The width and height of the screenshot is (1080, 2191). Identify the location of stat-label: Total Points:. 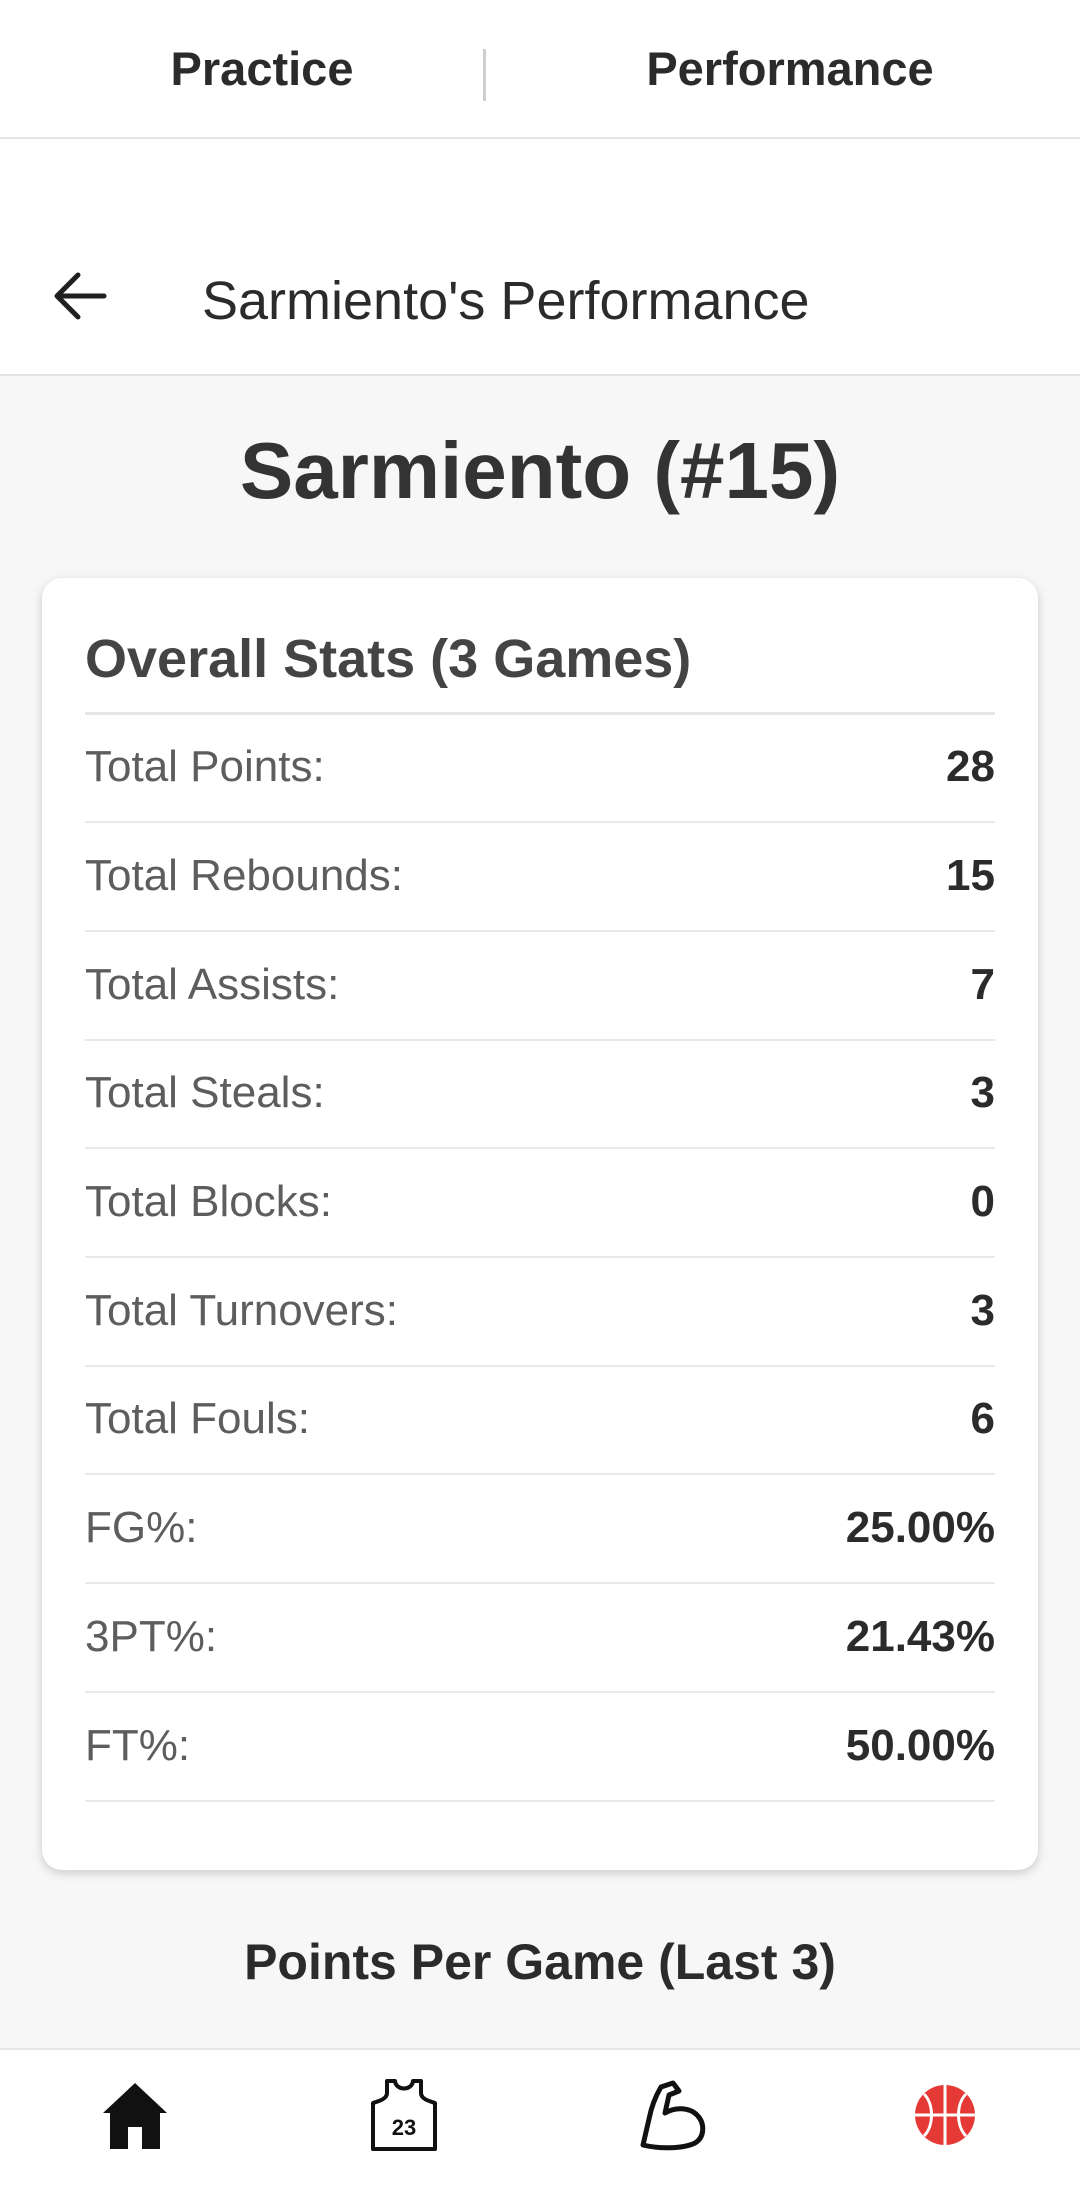
(205, 766).